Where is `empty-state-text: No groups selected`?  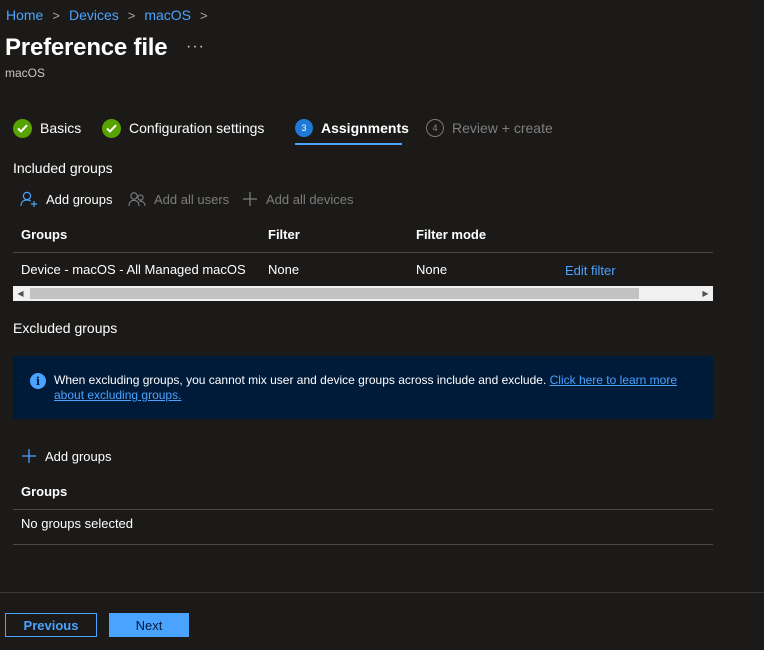 empty-state-text: No groups selected is located at coordinates (77, 523).